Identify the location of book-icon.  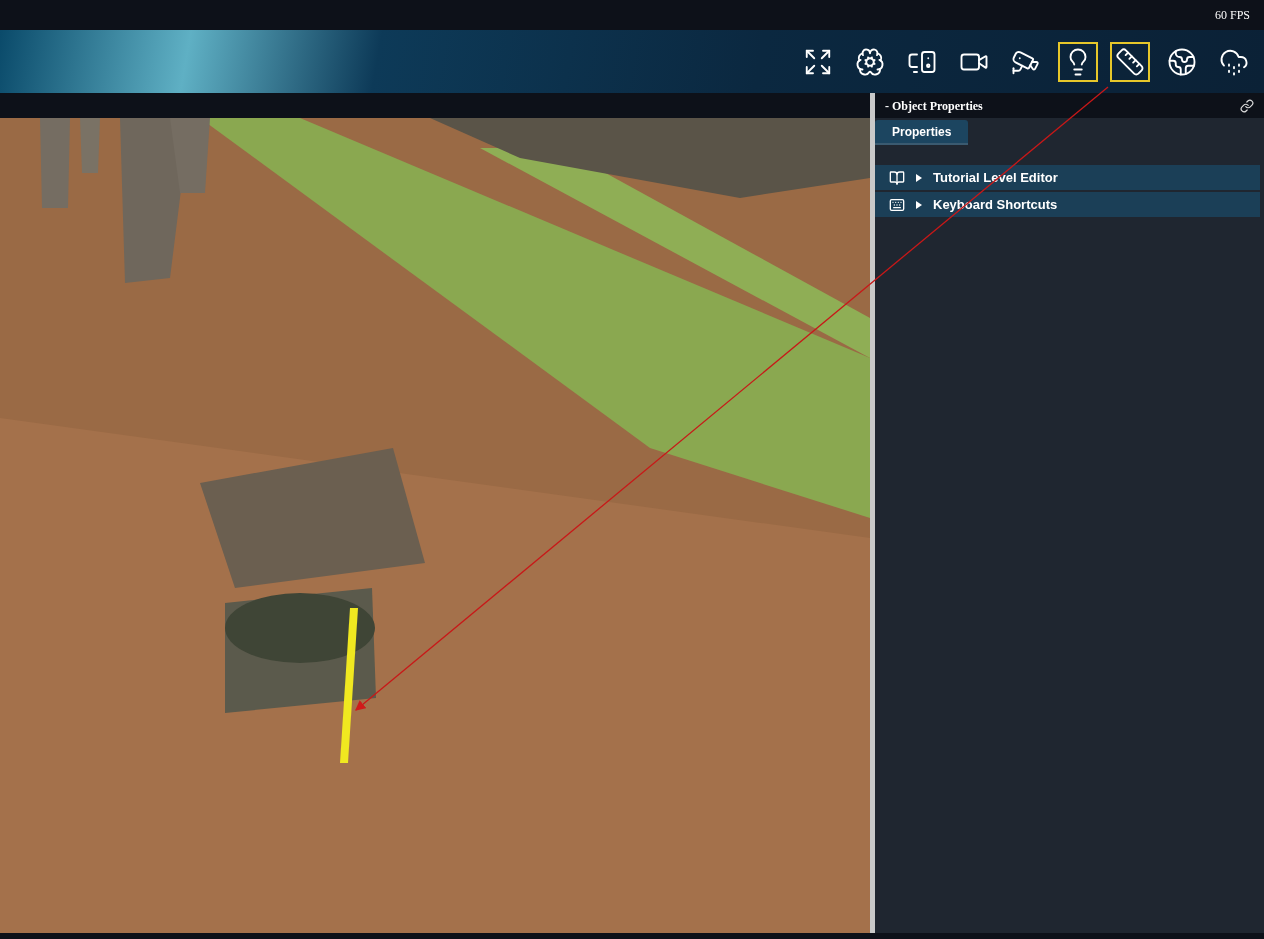
(897, 177).